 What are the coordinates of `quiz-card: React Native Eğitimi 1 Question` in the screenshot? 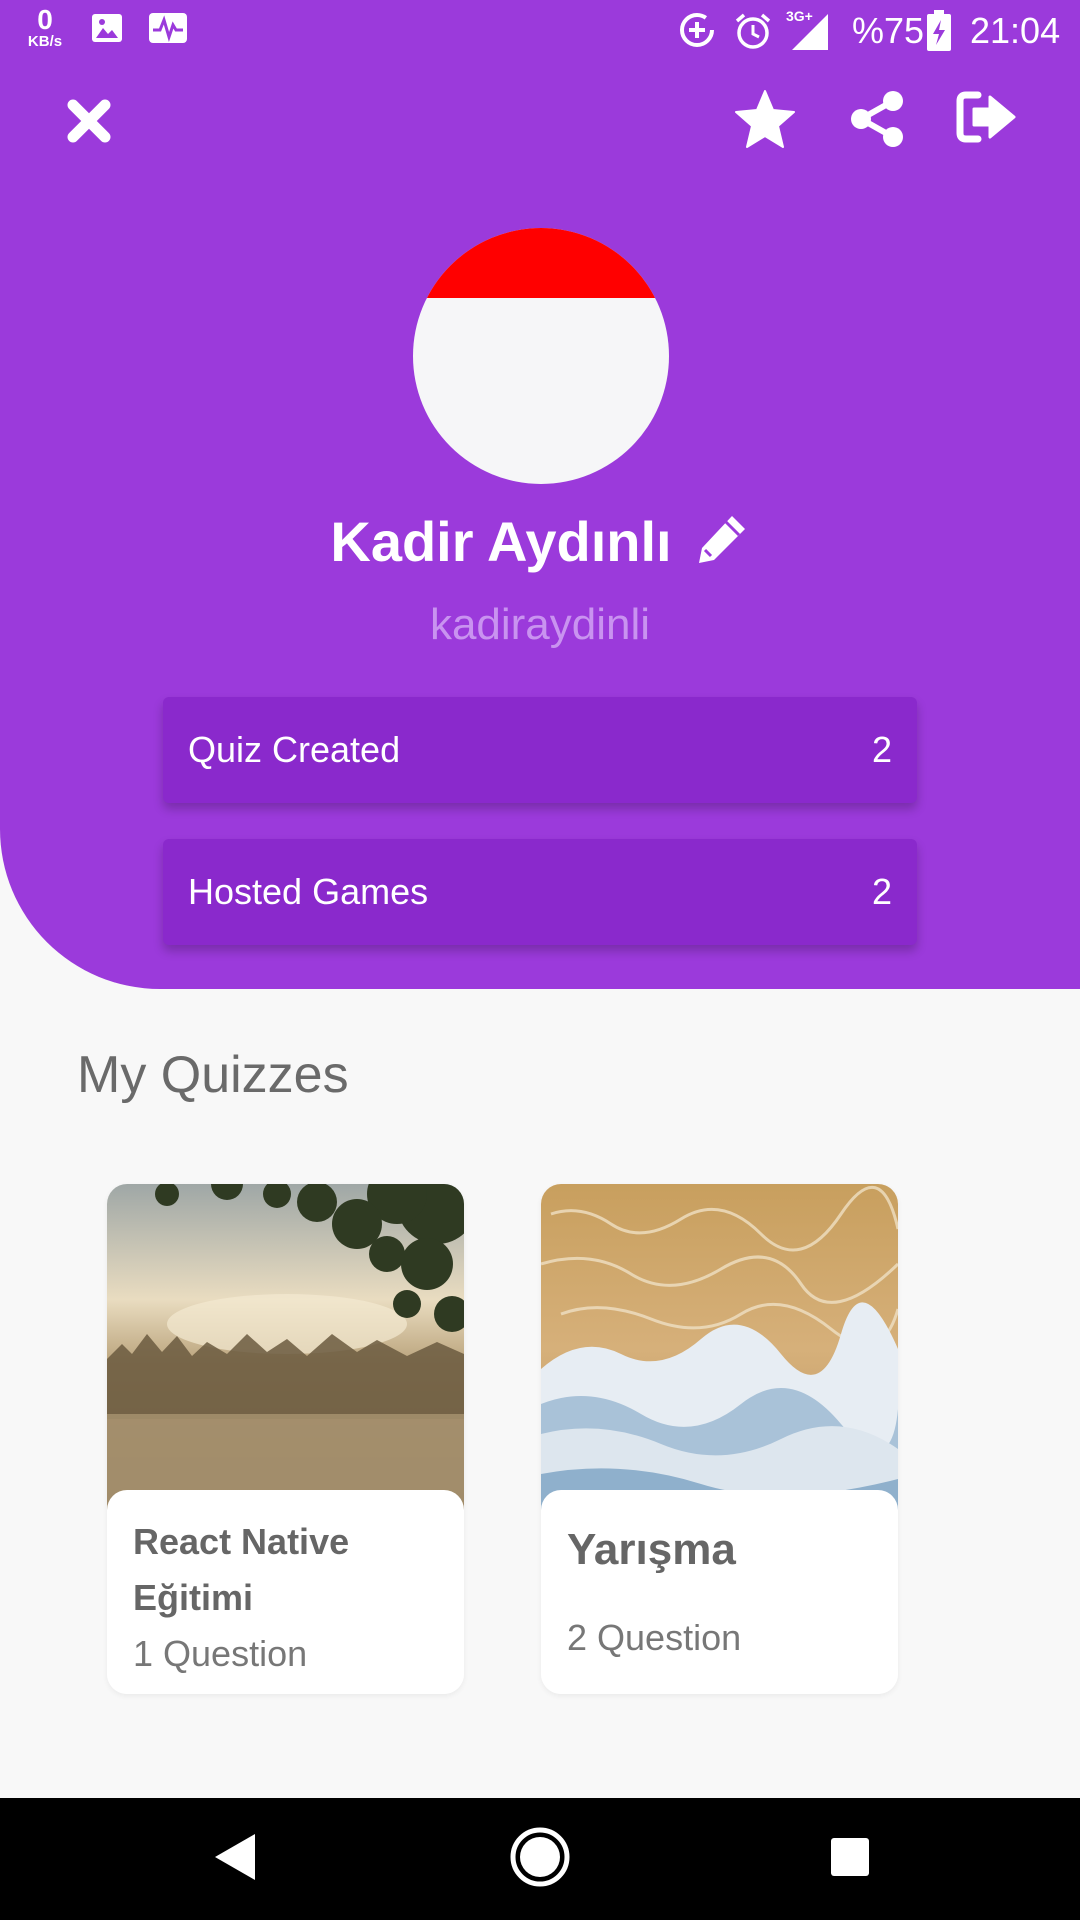 It's located at (285, 1439).